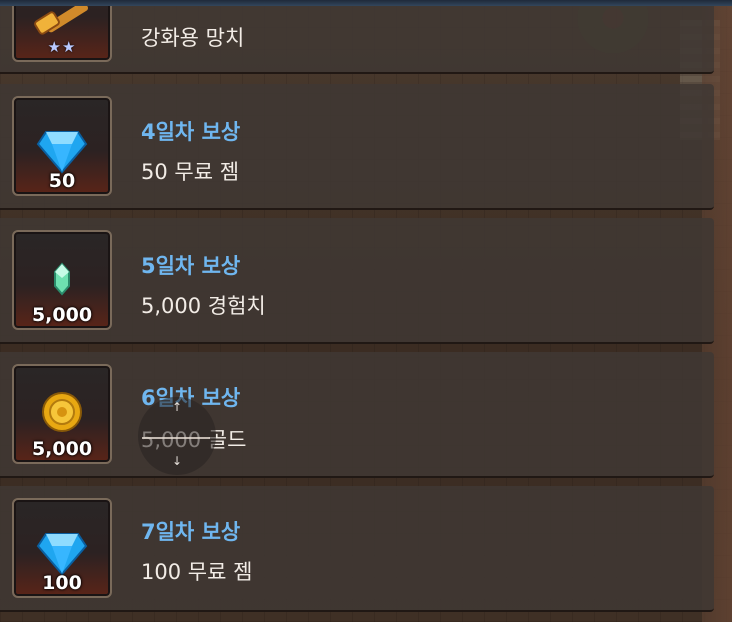 The width and height of the screenshot is (732, 622). I want to click on reward-description: 100 무료 젬, so click(197, 572).